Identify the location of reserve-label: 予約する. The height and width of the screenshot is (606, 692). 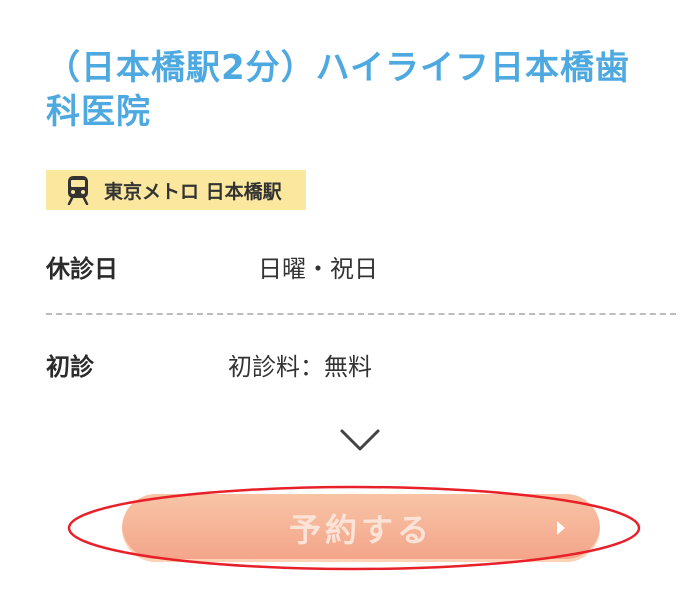
(360, 530).